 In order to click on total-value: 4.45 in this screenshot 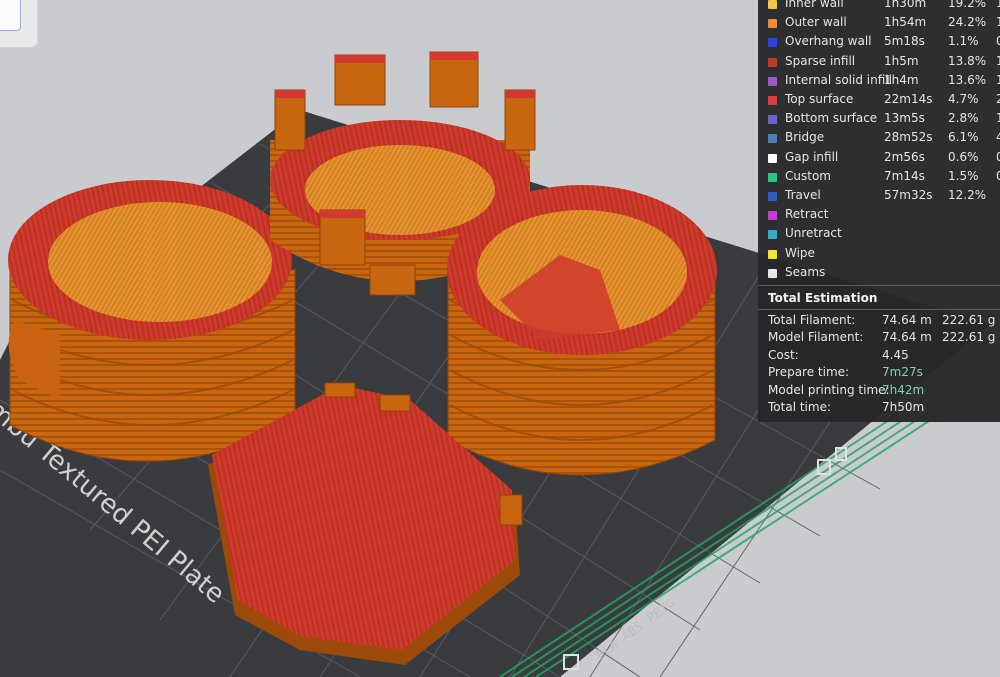, I will do `click(895, 354)`.